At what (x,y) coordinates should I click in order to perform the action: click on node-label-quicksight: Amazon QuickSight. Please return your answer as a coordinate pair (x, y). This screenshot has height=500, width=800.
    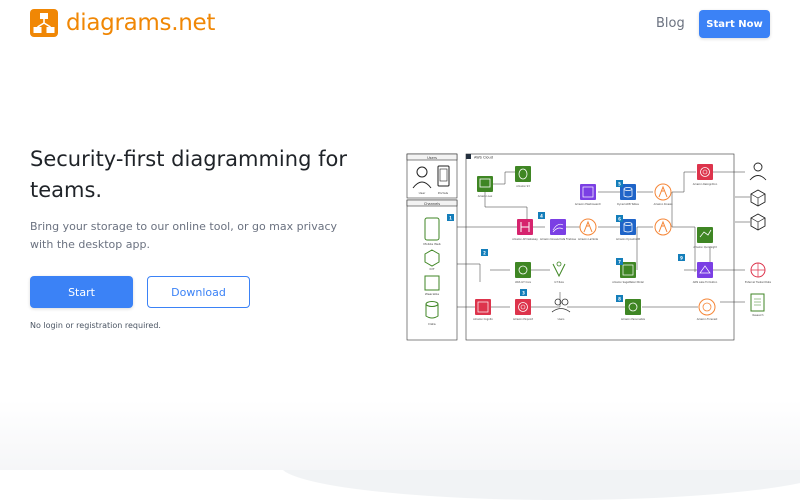
    Looking at the image, I should click on (704, 247).